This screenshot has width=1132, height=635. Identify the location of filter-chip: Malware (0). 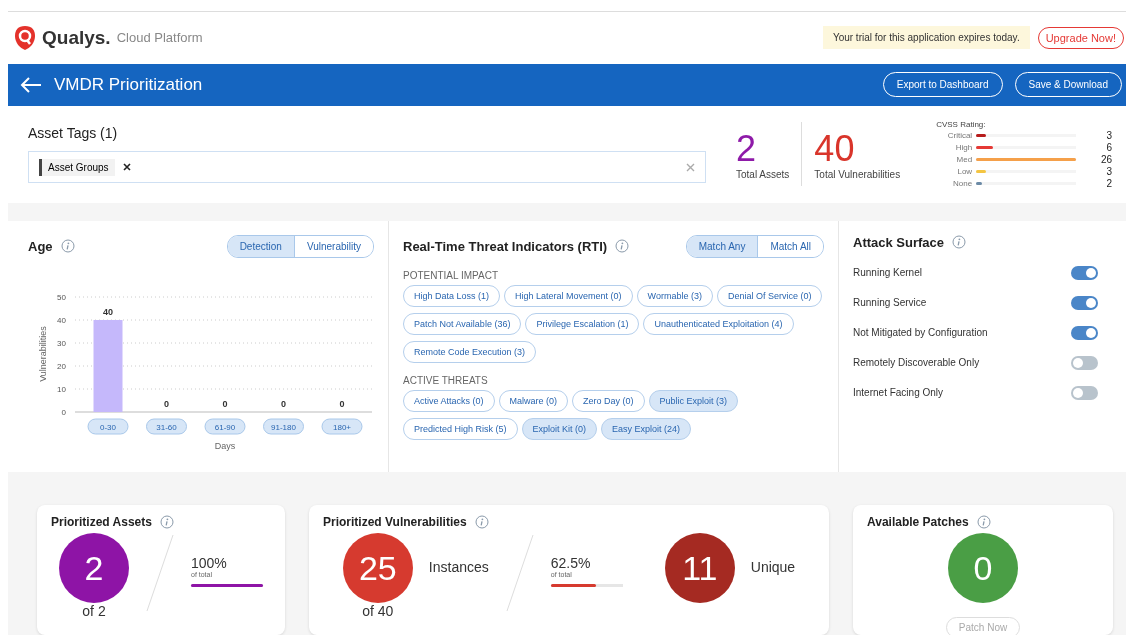
(533, 400).